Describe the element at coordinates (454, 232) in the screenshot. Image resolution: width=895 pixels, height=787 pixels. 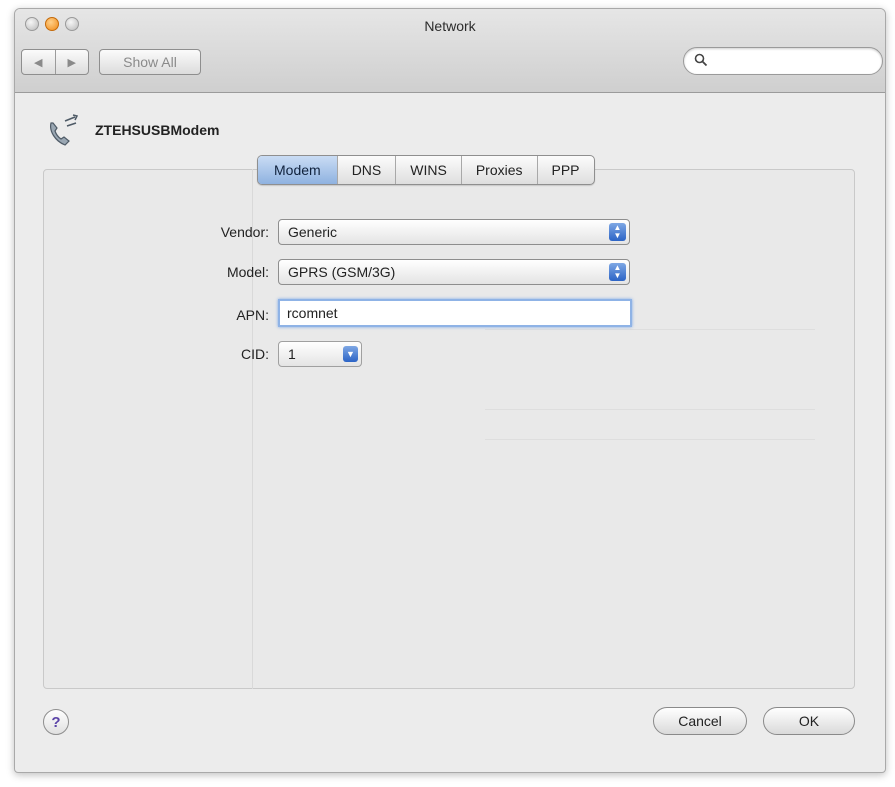
I see `vendor-popup: Generic ▲ ▼` at that location.